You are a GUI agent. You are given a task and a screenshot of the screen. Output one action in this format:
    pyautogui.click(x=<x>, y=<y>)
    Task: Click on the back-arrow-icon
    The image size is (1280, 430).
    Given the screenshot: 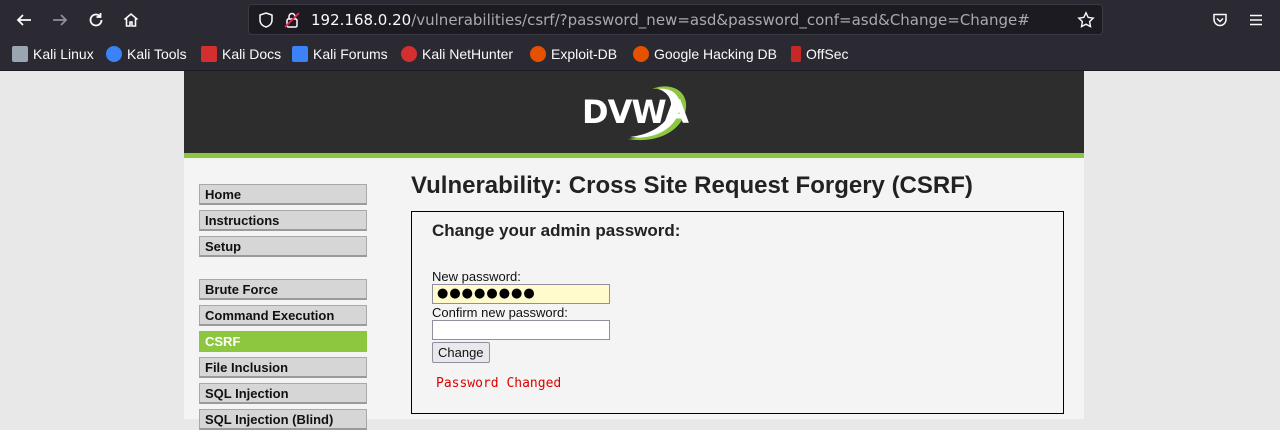 What is the action you would take?
    pyautogui.click(x=24, y=20)
    